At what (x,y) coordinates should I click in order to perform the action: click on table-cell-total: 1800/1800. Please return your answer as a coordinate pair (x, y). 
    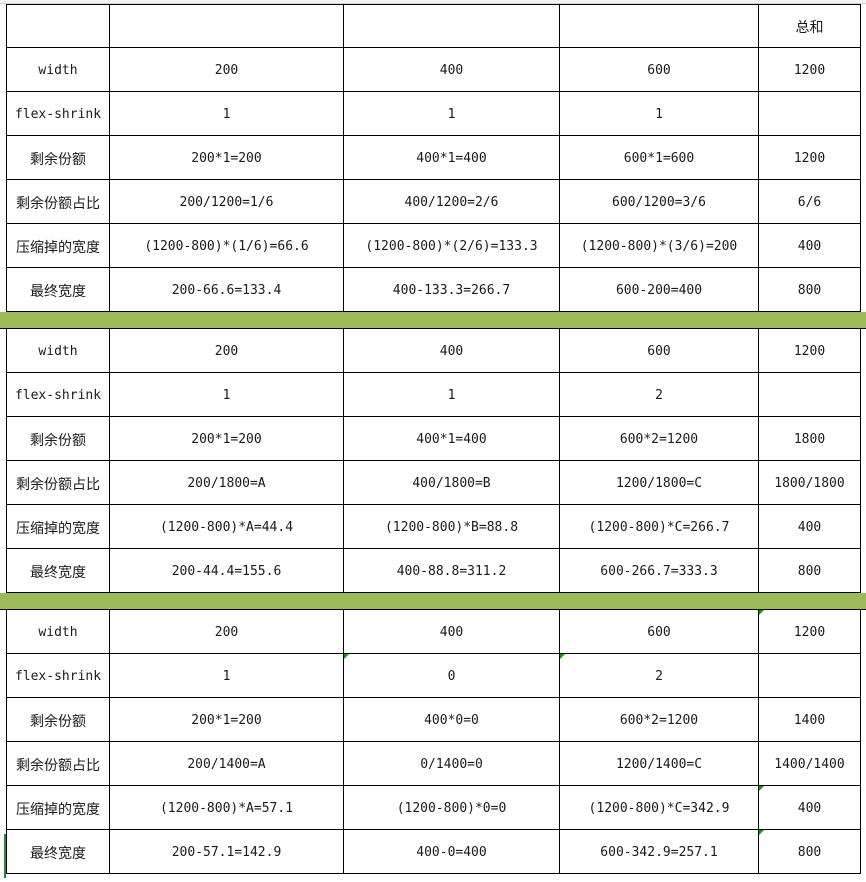
    Looking at the image, I should click on (809, 482).